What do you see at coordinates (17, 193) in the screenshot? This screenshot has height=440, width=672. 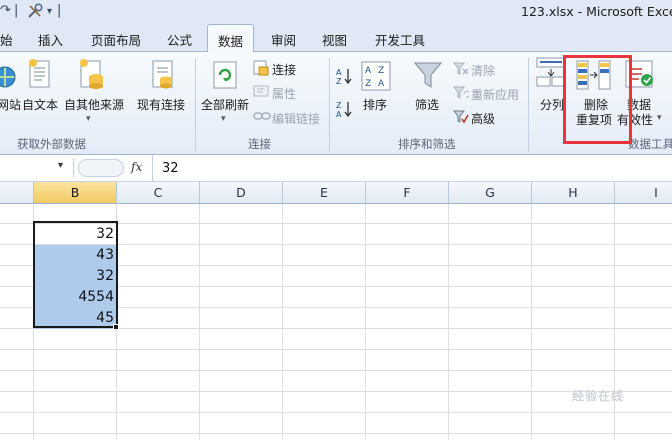 I see `select-all-corner` at bounding box center [17, 193].